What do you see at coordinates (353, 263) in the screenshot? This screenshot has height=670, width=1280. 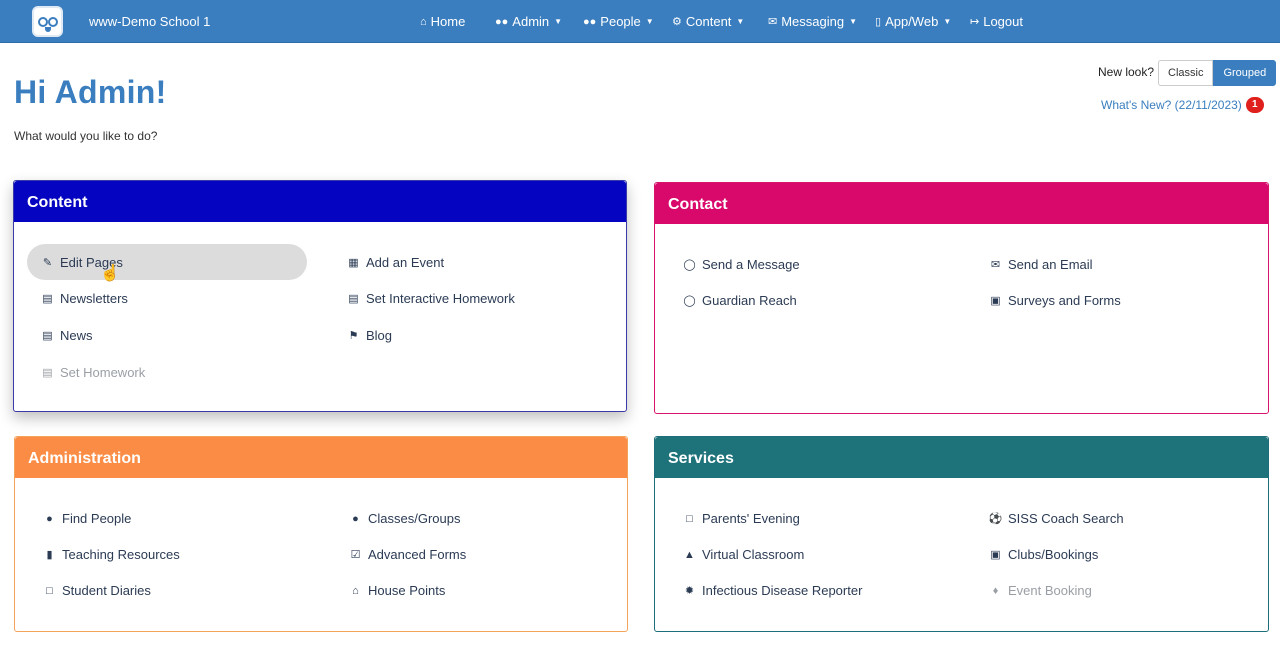 I see `calendar-icon: ▦` at bounding box center [353, 263].